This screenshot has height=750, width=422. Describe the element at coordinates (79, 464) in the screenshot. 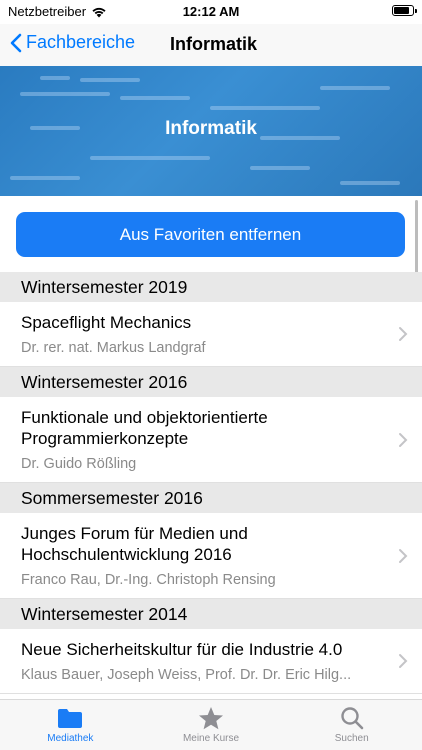

I see `course-lecturer: Dr. Guido Rößling` at that location.